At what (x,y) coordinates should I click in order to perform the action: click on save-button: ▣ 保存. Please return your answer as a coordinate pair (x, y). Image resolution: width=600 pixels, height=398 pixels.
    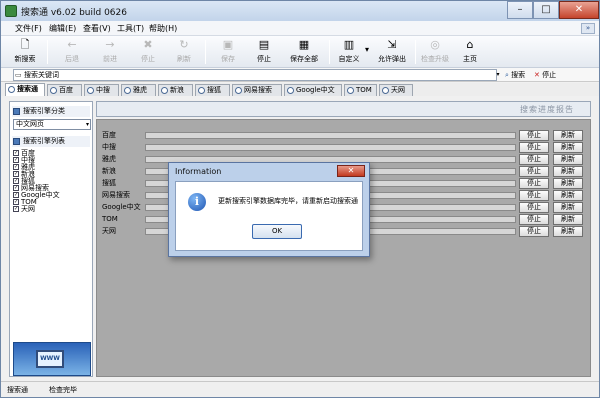
    Looking at the image, I should click on (228, 52).